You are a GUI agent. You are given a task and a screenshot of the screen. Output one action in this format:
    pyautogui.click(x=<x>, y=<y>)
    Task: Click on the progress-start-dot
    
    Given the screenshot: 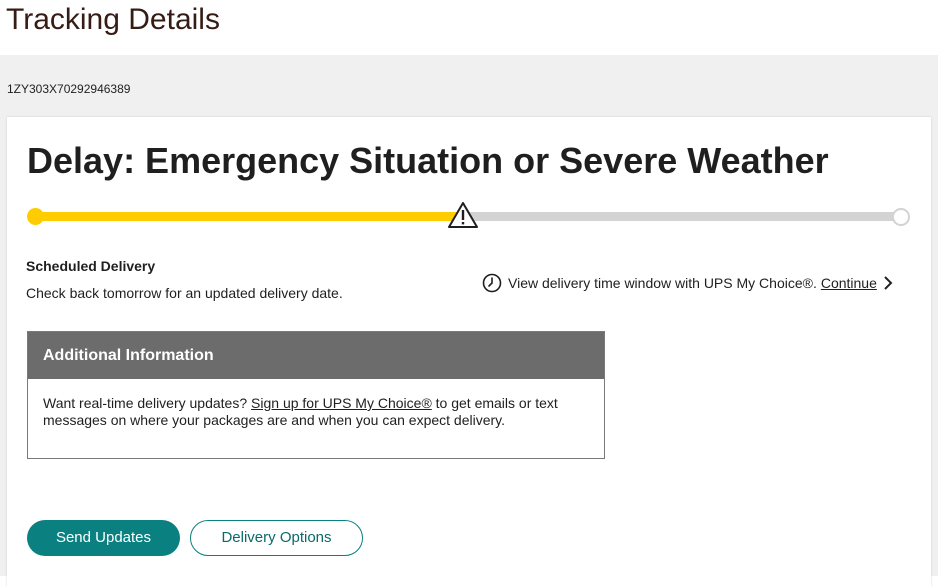 What is the action you would take?
    pyautogui.click(x=35, y=216)
    